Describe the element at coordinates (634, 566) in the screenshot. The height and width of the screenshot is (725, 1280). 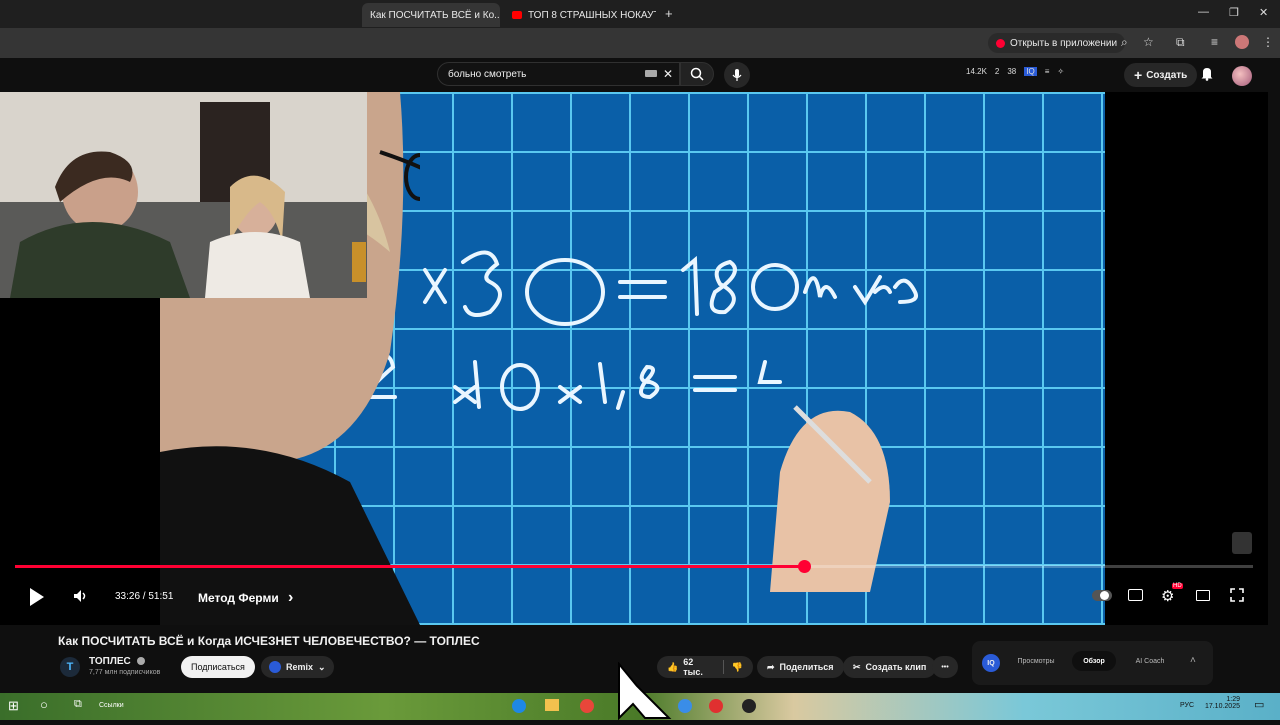
I see `video-progress-bar` at that location.